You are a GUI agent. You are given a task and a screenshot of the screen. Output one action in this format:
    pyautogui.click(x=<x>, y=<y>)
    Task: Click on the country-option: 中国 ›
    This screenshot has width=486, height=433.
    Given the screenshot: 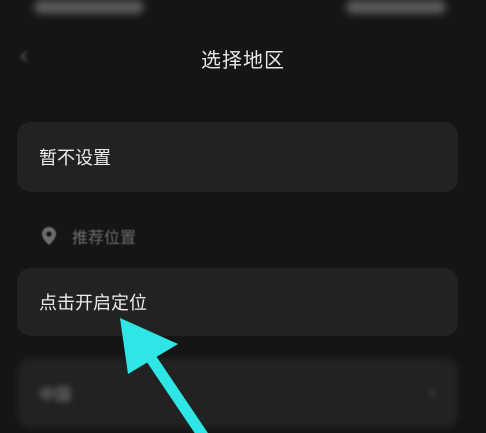 What is the action you would take?
    pyautogui.click(x=237, y=393)
    